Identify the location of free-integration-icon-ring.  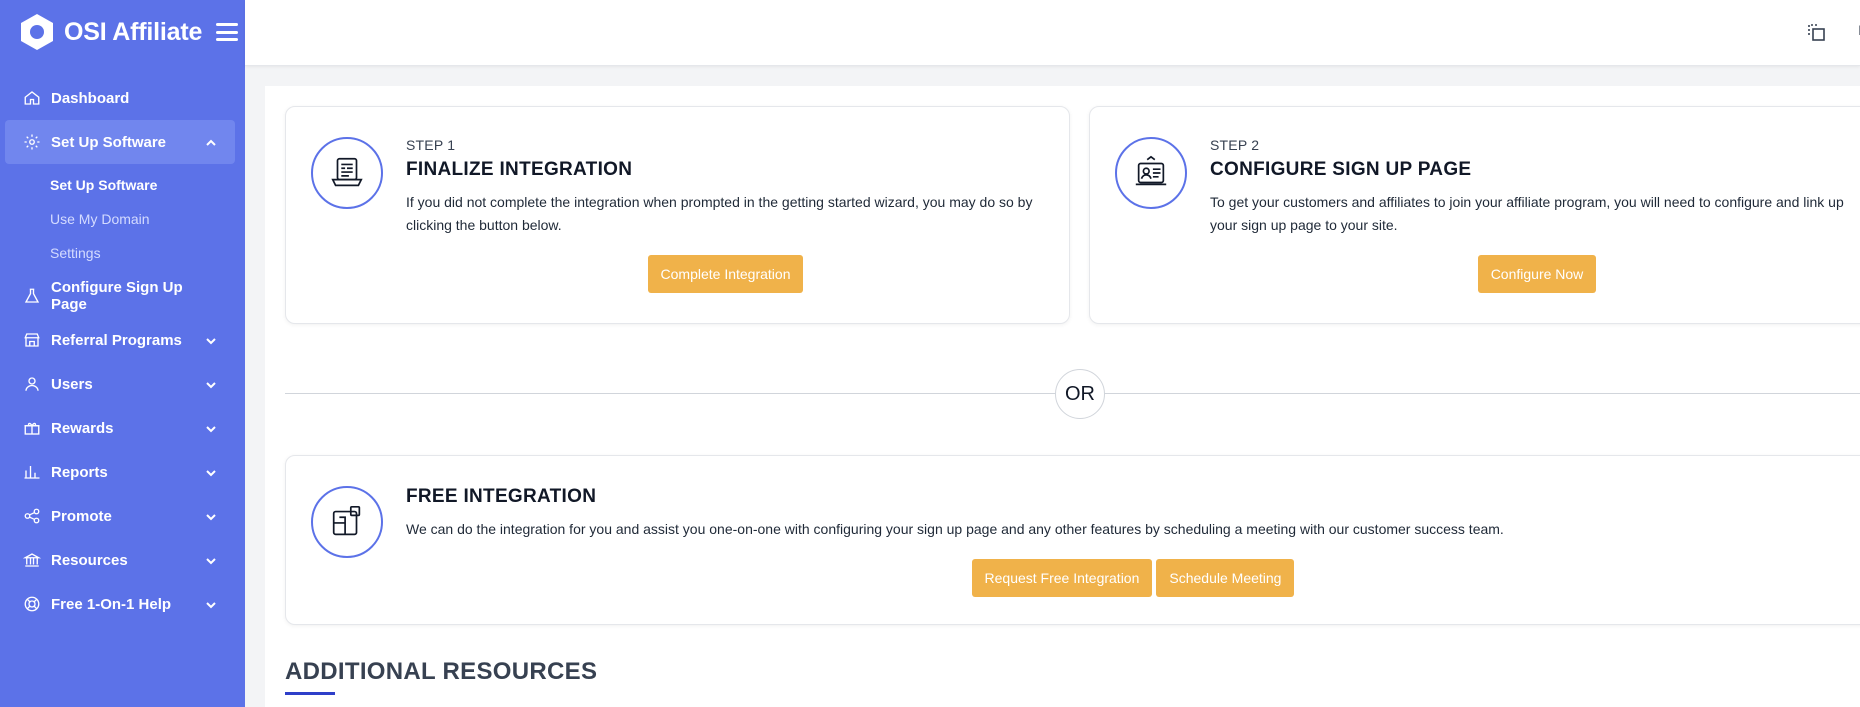
(347, 522).